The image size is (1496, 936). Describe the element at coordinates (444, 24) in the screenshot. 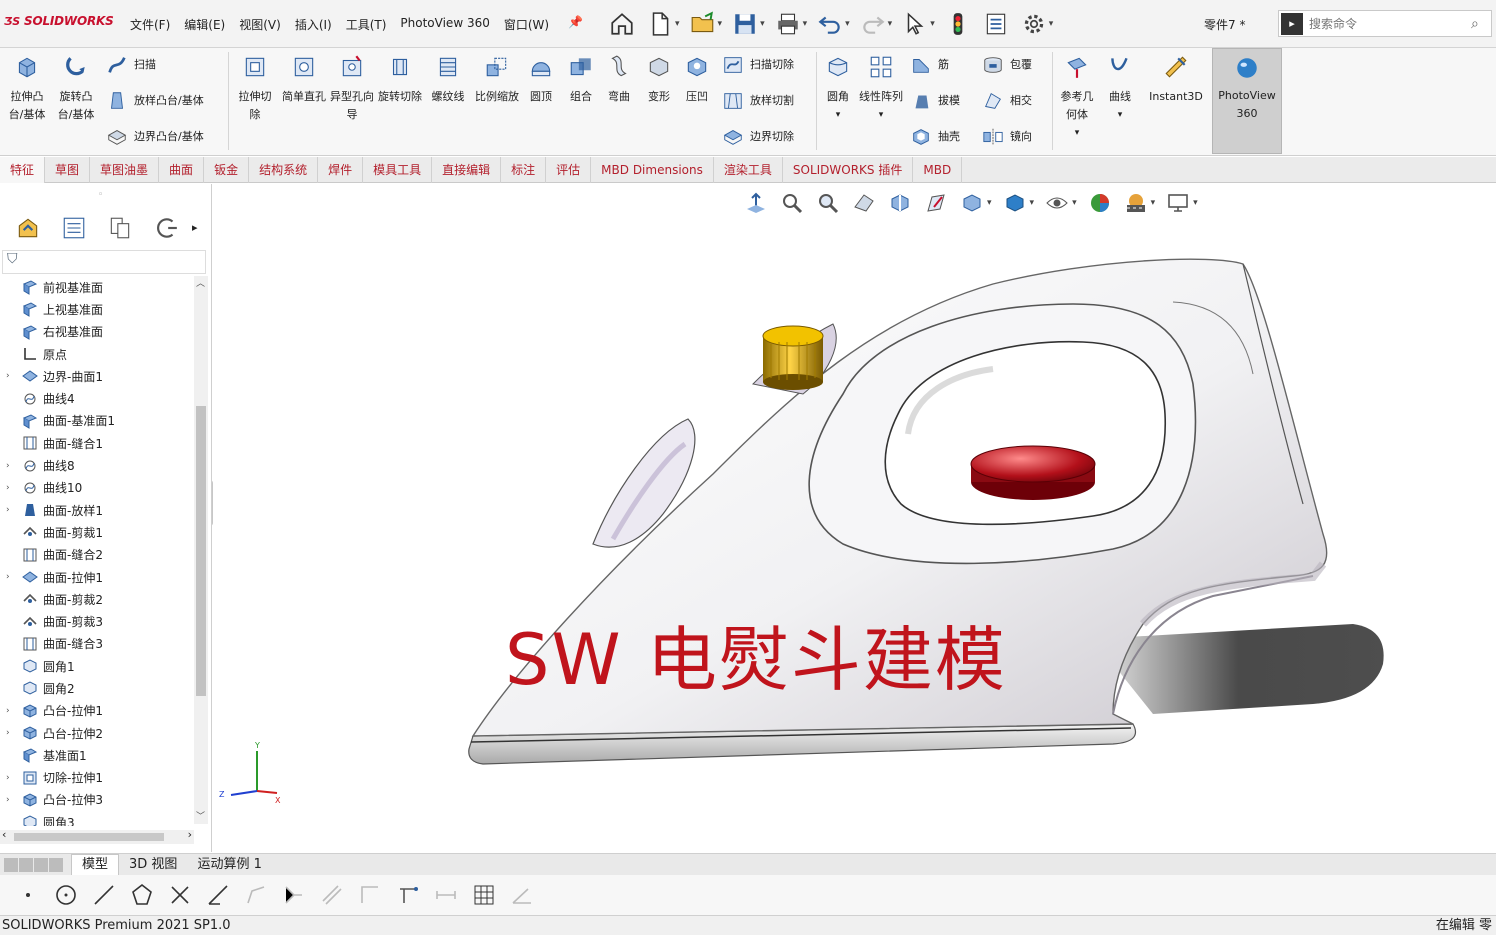

I see `menu-photoview: PhotoView 360` at that location.